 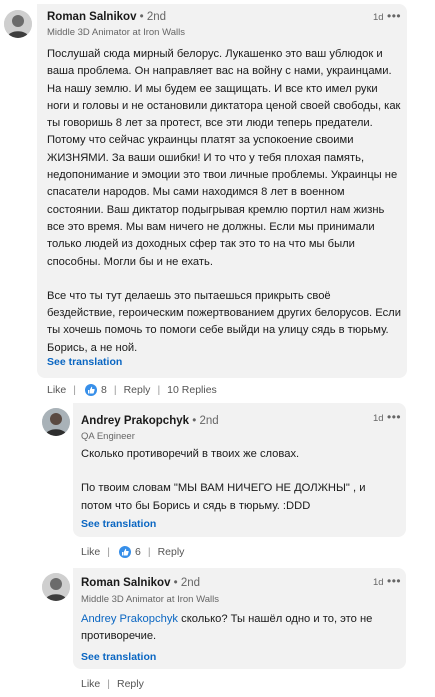 I want to click on comment-actions: Like | 6 | Reply, so click(x=132, y=552).